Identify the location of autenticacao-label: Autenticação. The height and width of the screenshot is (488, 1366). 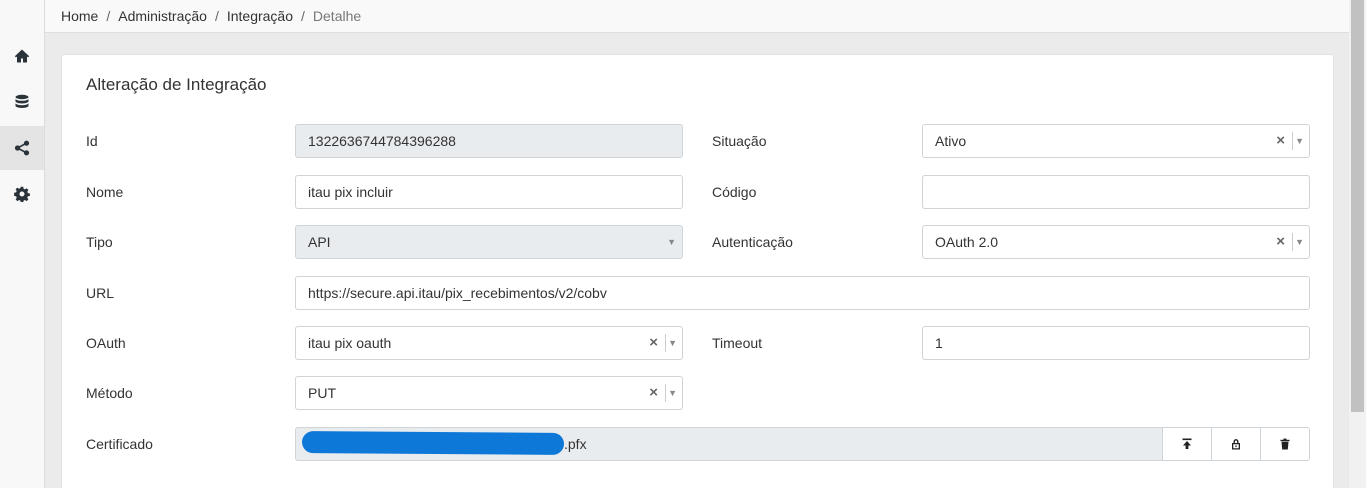
(752, 242).